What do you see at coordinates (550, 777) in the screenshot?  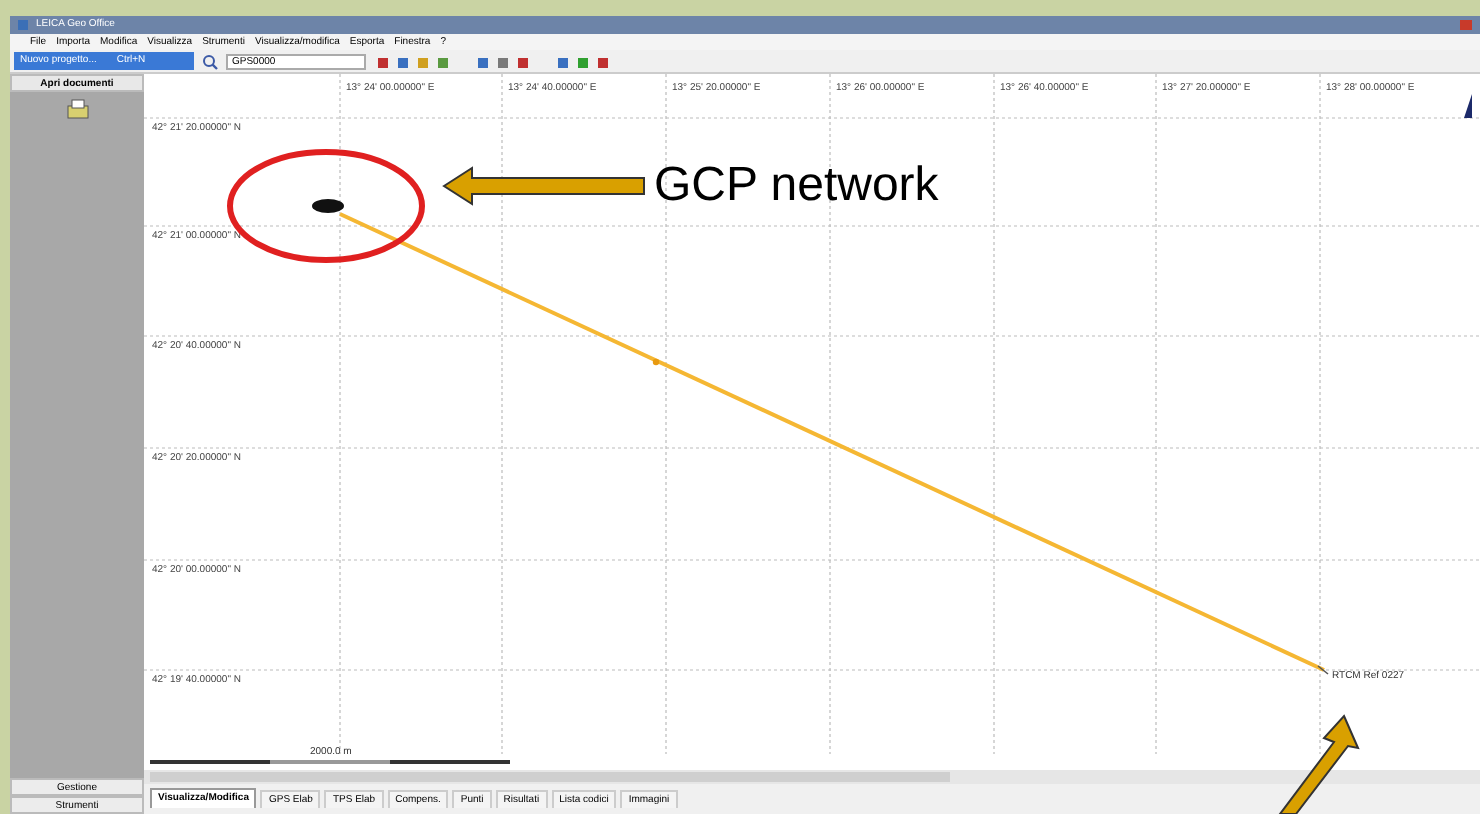 I see `scrollbar-thumb` at bounding box center [550, 777].